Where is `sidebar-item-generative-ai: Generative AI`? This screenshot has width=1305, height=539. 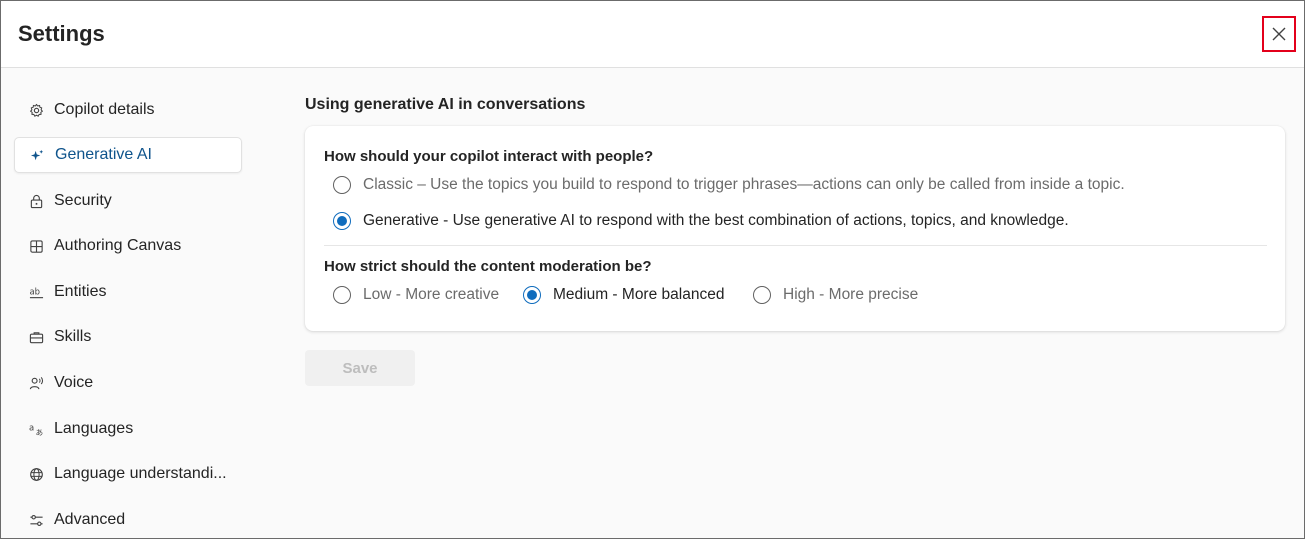 sidebar-item-generative-ai: Generative AI is located at coordinates (128, 155).